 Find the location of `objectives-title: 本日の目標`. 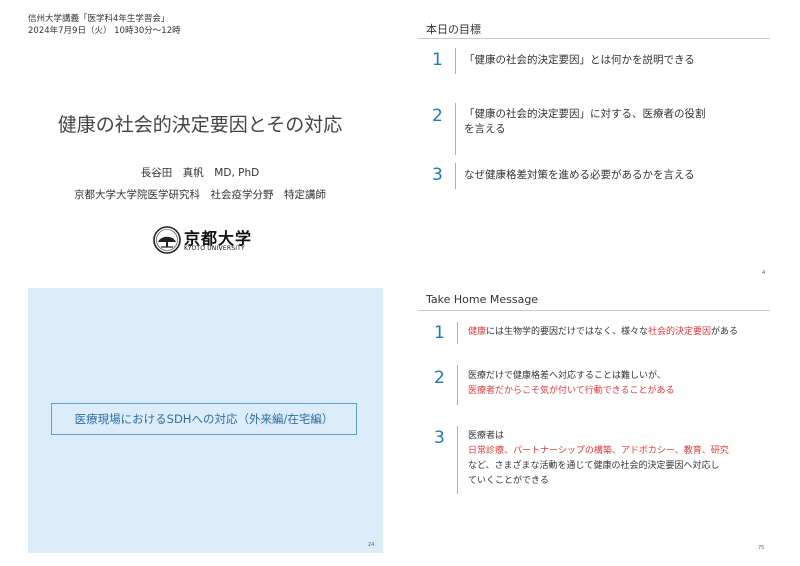

objectives-title: 本日の目標 is located at coordinates (453, 29).